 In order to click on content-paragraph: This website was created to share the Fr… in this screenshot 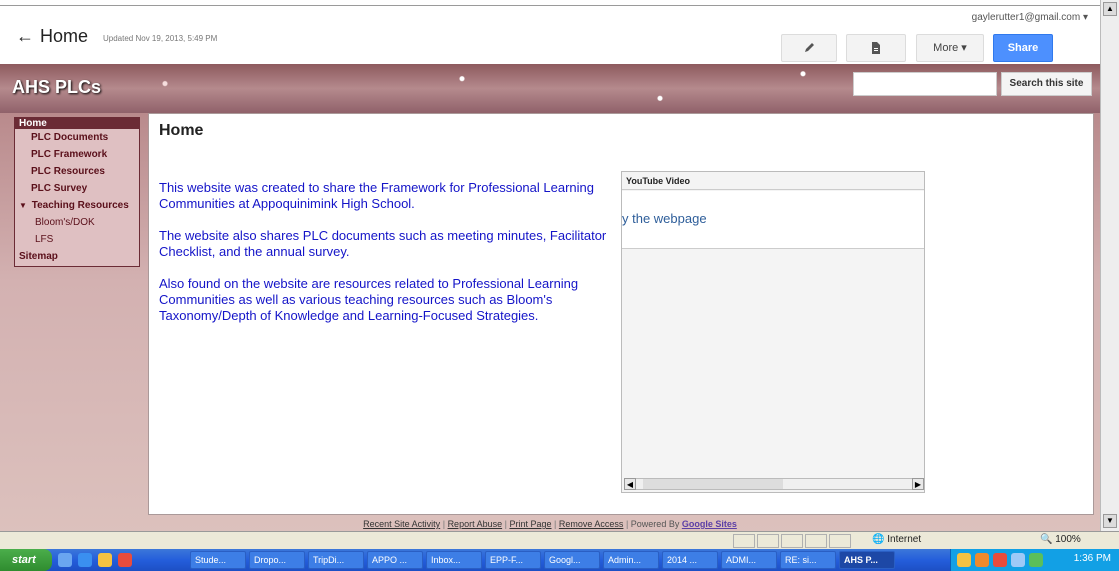, I will do `click(376, 195)`.